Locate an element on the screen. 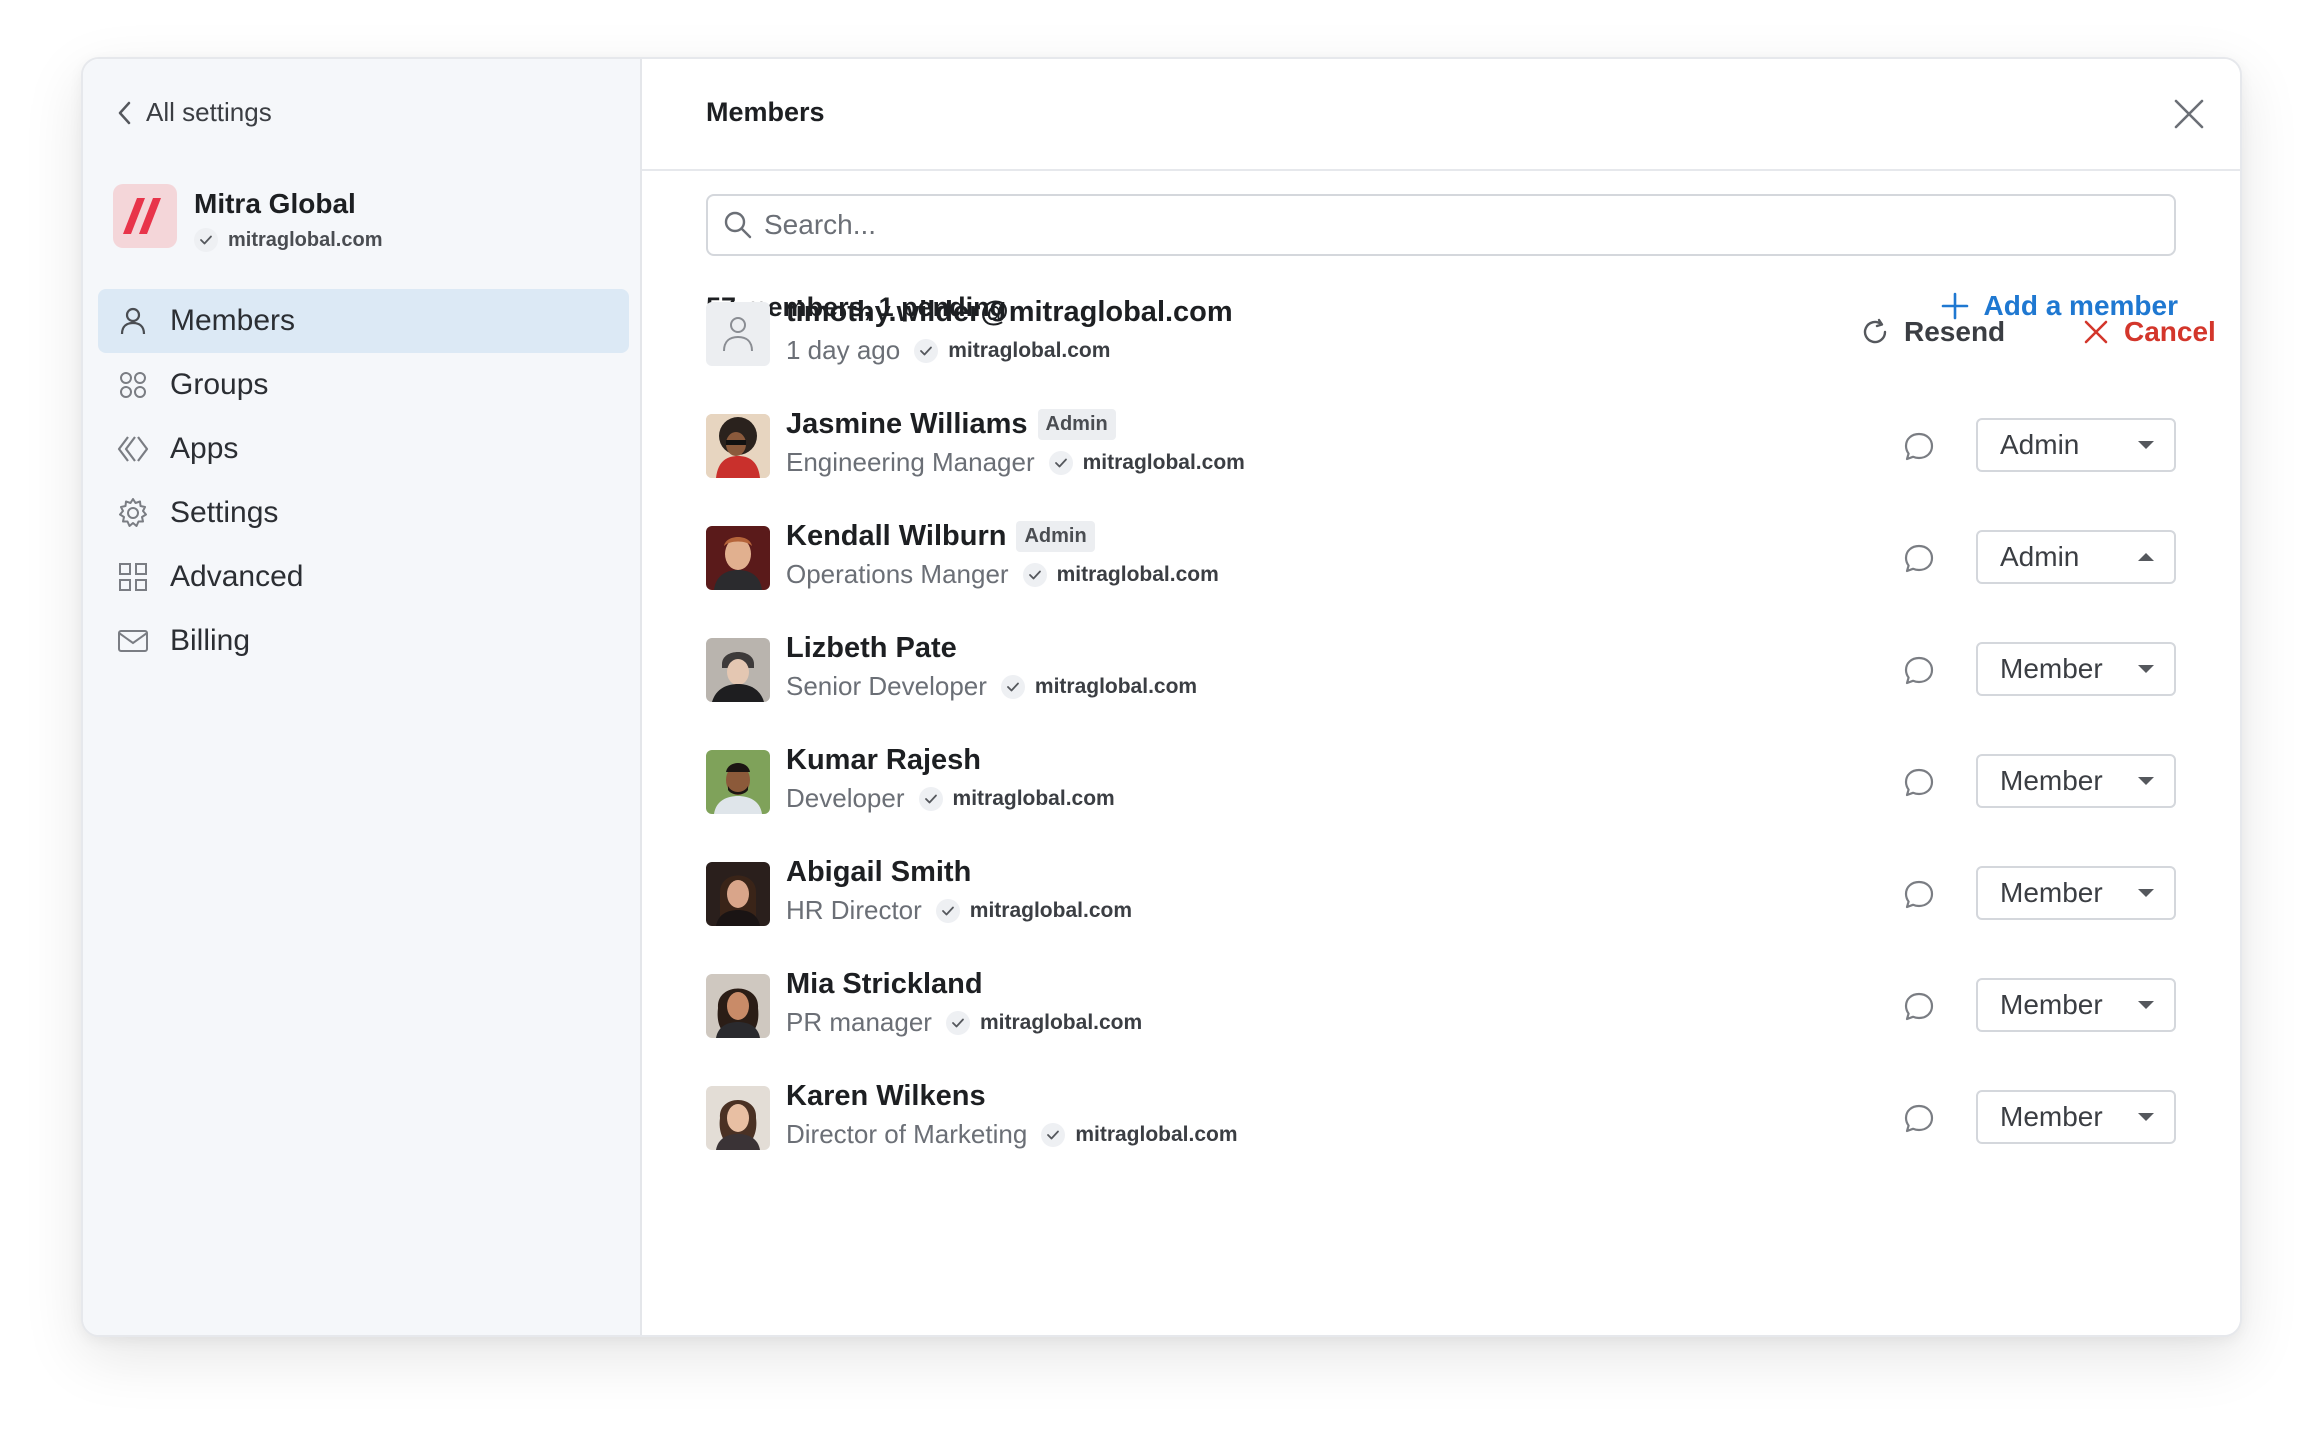  all-settings-link: All settings is located at coordinates (193, 112).